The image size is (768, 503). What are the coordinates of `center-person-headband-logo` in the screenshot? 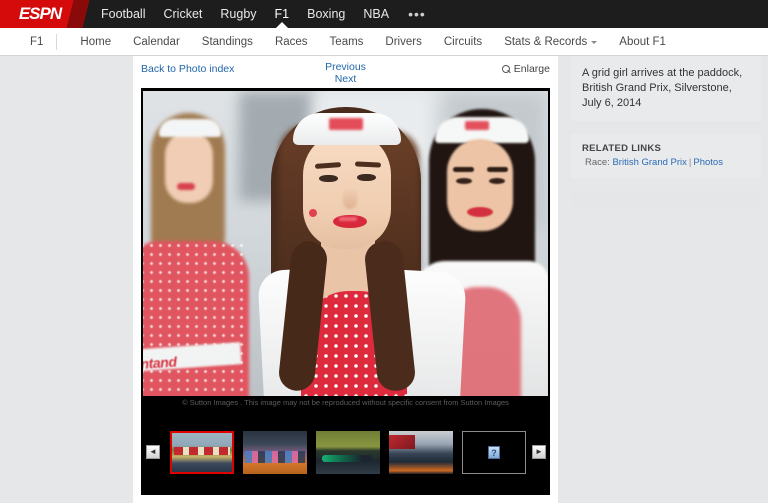 It's located at (346, 124).